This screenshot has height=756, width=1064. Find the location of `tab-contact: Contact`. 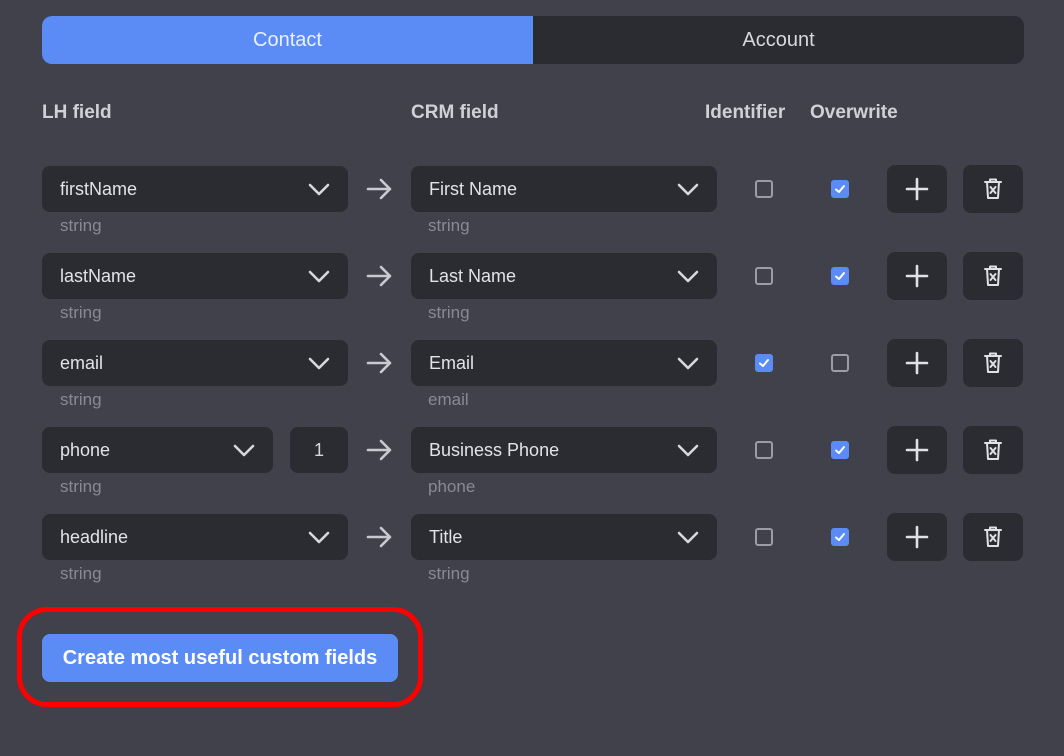

tab-contact: Contact is located at coordinates (287, 40).